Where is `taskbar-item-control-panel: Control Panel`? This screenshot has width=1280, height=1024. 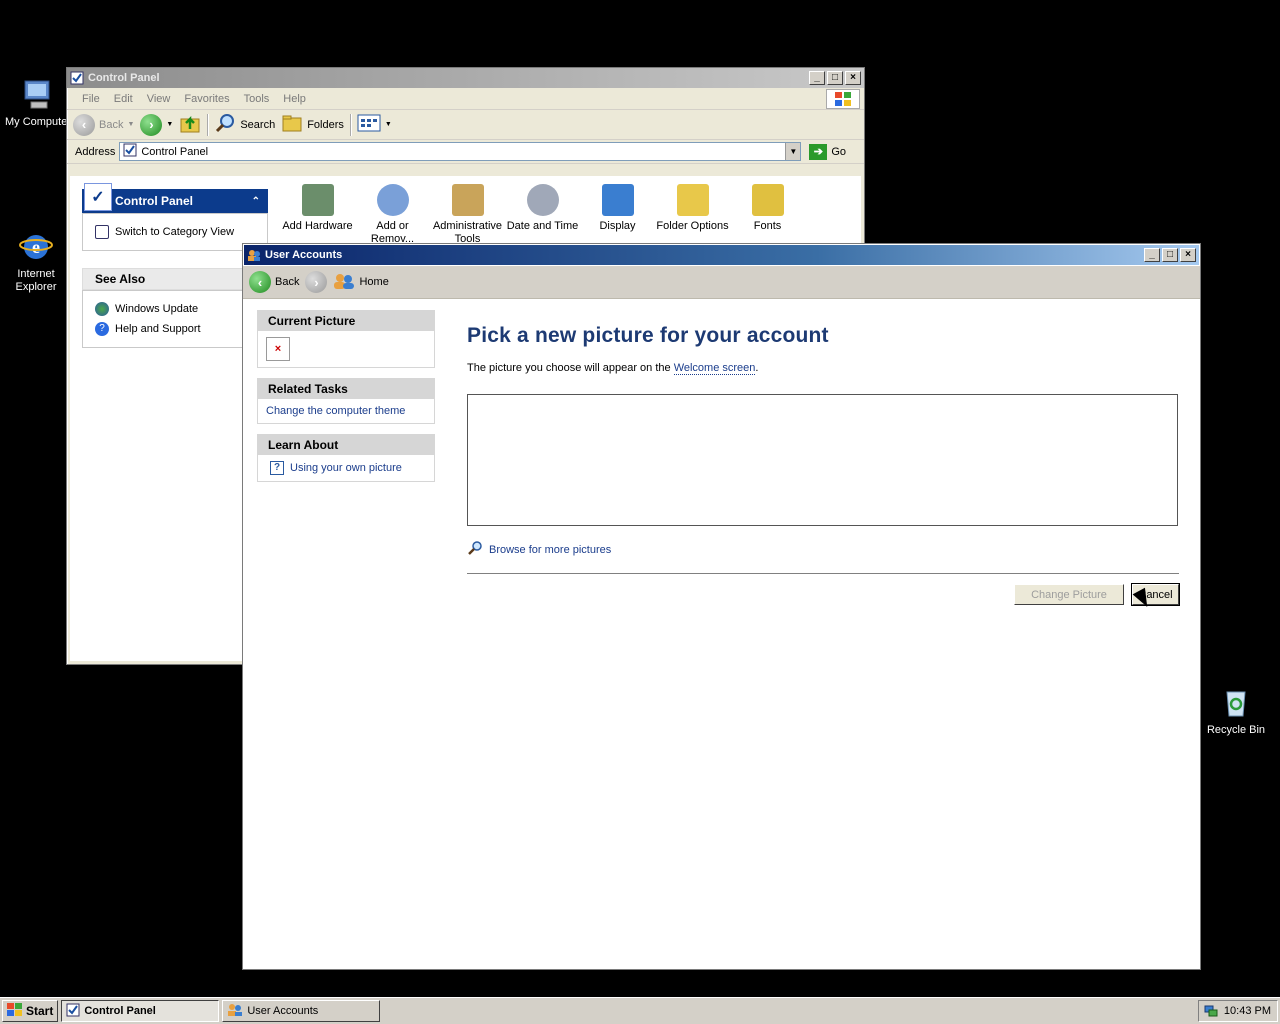
taskbar-item-control-panel: Control Panel is located at coordinates (140, 1011).